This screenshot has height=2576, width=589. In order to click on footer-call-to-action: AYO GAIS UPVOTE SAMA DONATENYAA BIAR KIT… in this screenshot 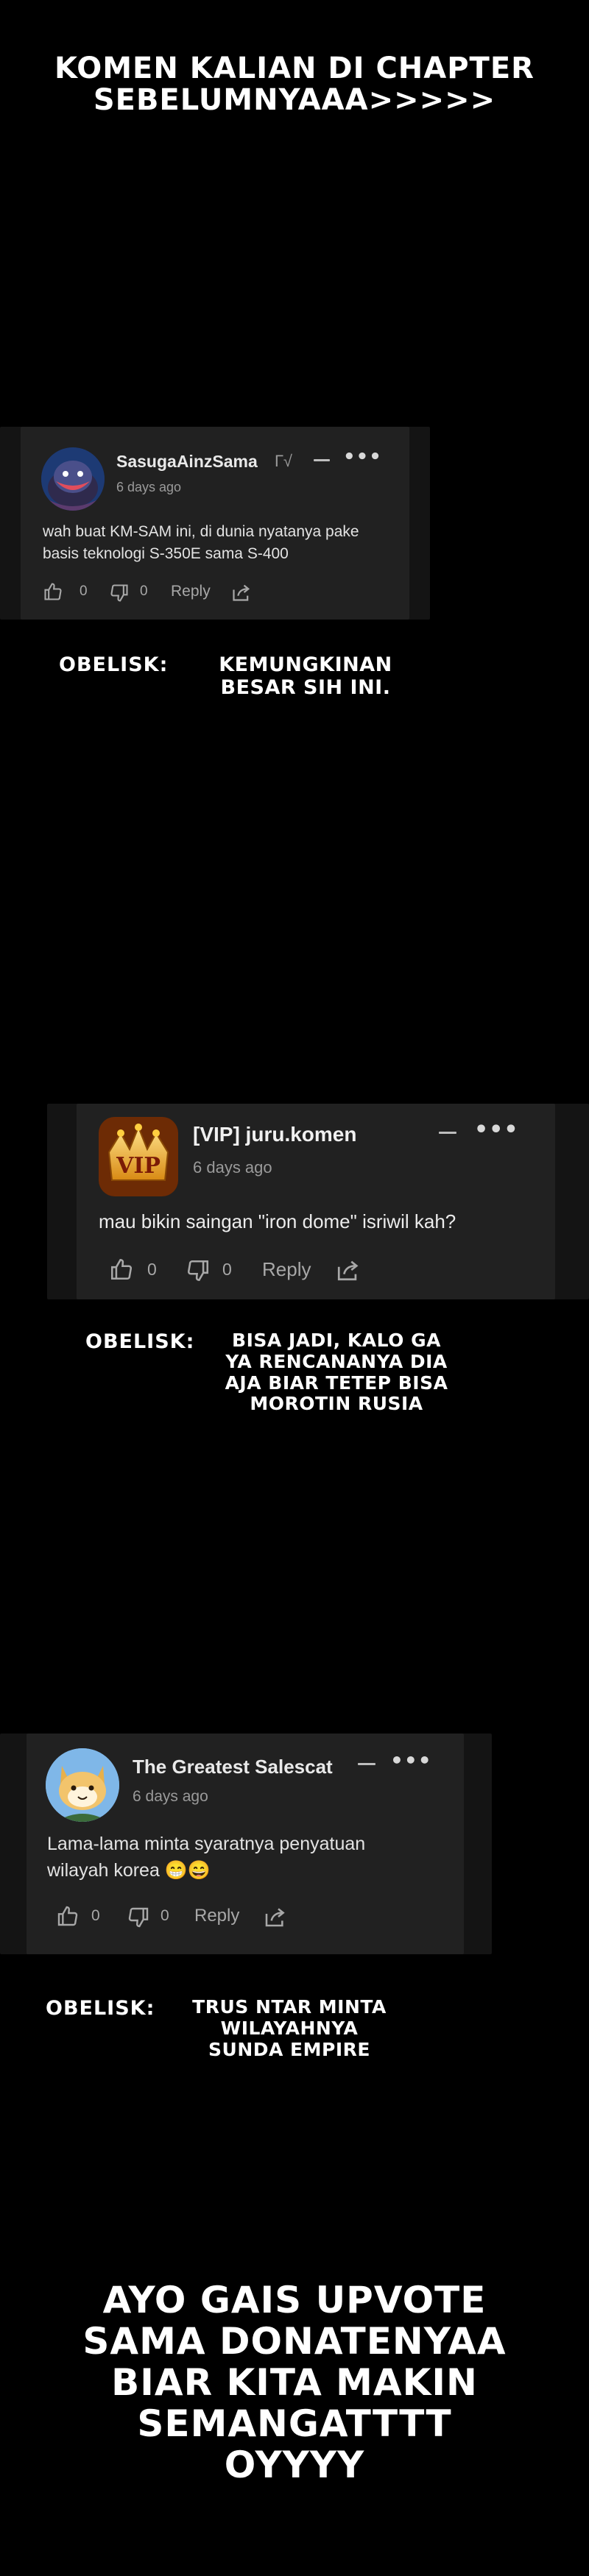, I will do `click(294, 2382)`.